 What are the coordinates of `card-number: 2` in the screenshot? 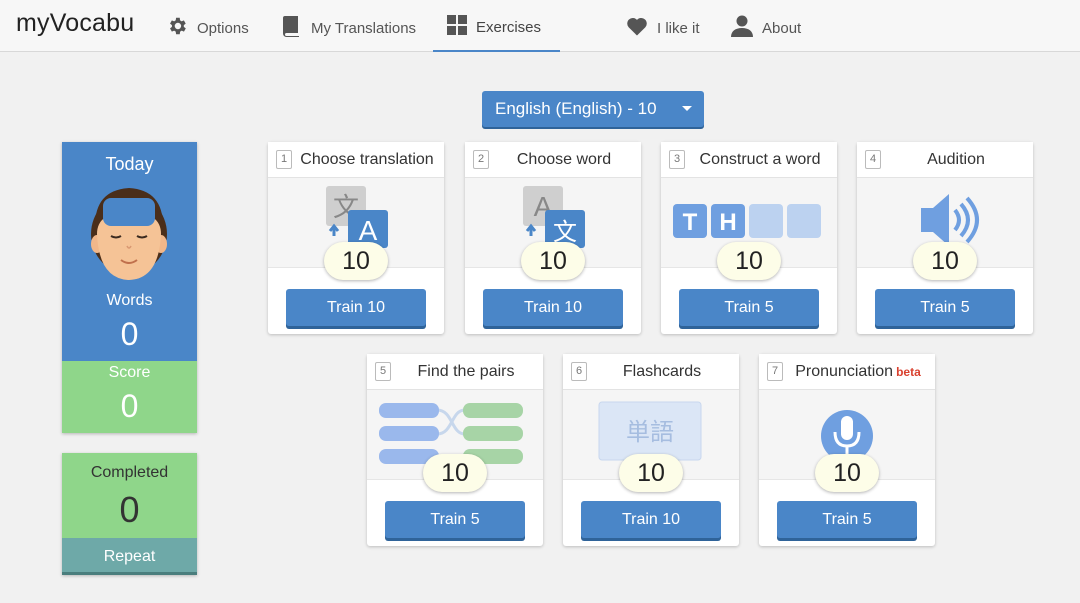 It's located at (481, 159).